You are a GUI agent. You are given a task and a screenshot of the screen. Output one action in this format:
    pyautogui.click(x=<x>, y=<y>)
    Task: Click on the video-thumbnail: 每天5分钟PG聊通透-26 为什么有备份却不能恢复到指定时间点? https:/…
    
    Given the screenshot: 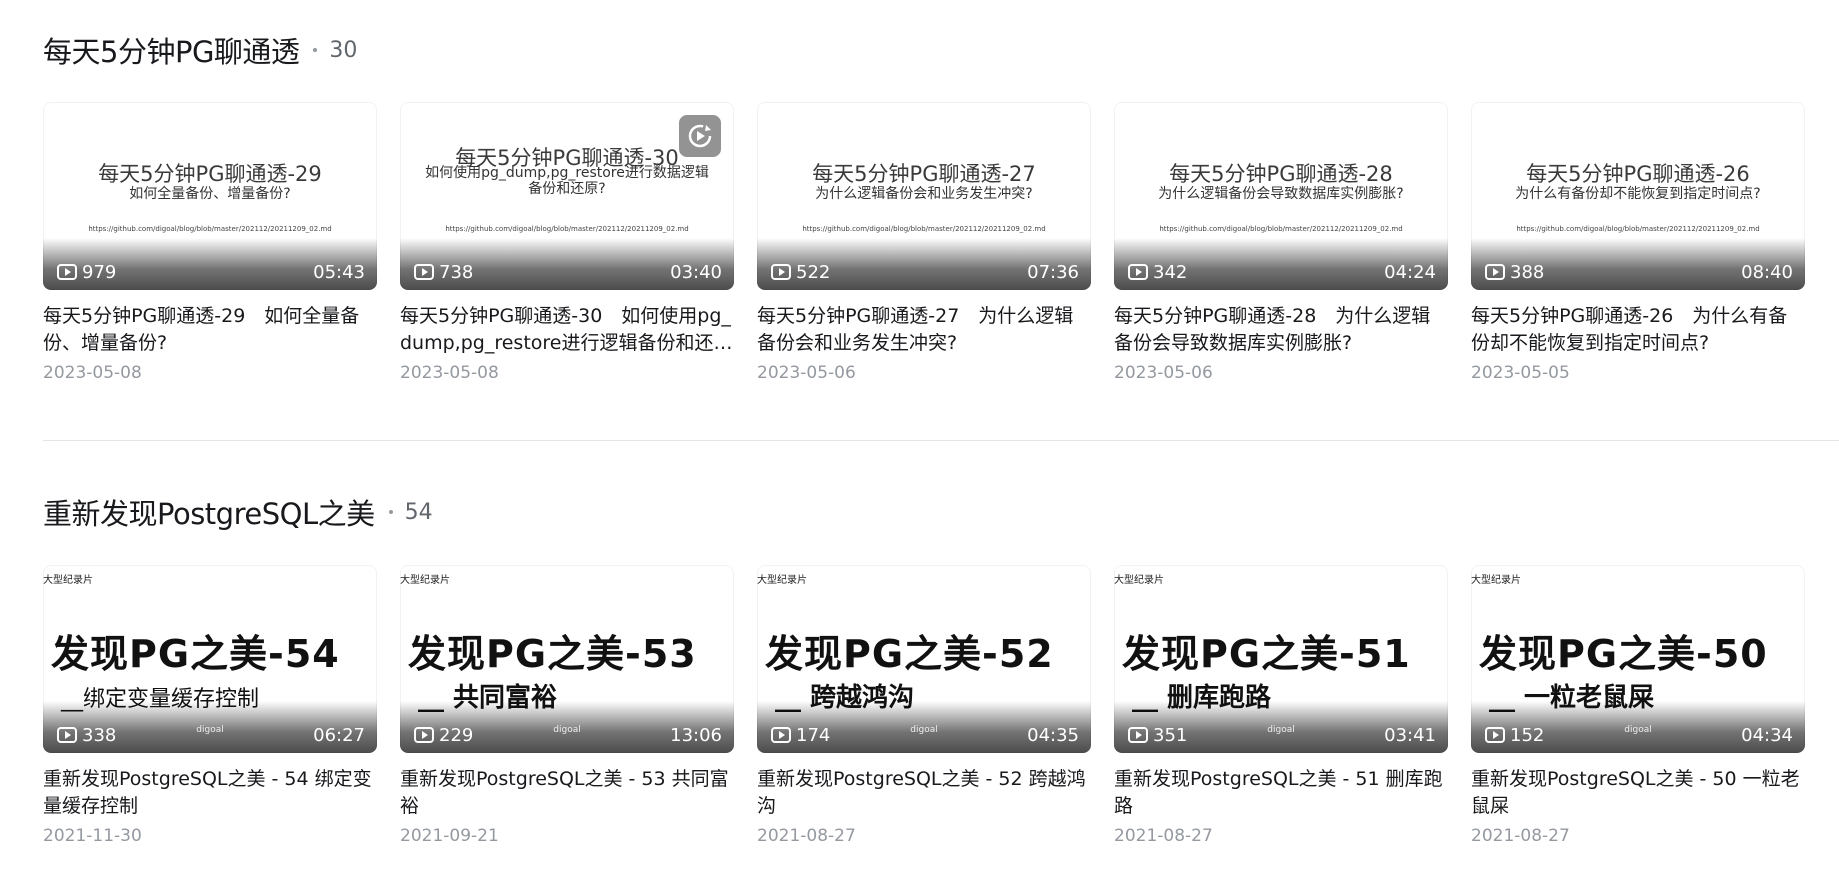 What is the action you would take?
    pyautogui.click(x=1638, y=196)
    